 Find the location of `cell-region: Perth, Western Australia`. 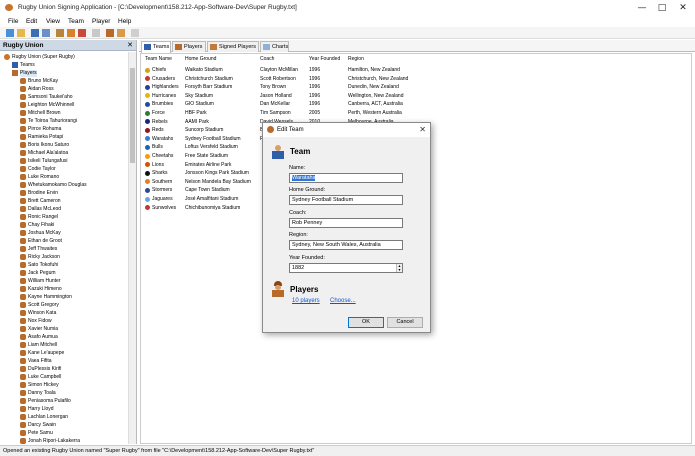

cell-region: Perth, Western Australia is located at coordinates (375, 113).